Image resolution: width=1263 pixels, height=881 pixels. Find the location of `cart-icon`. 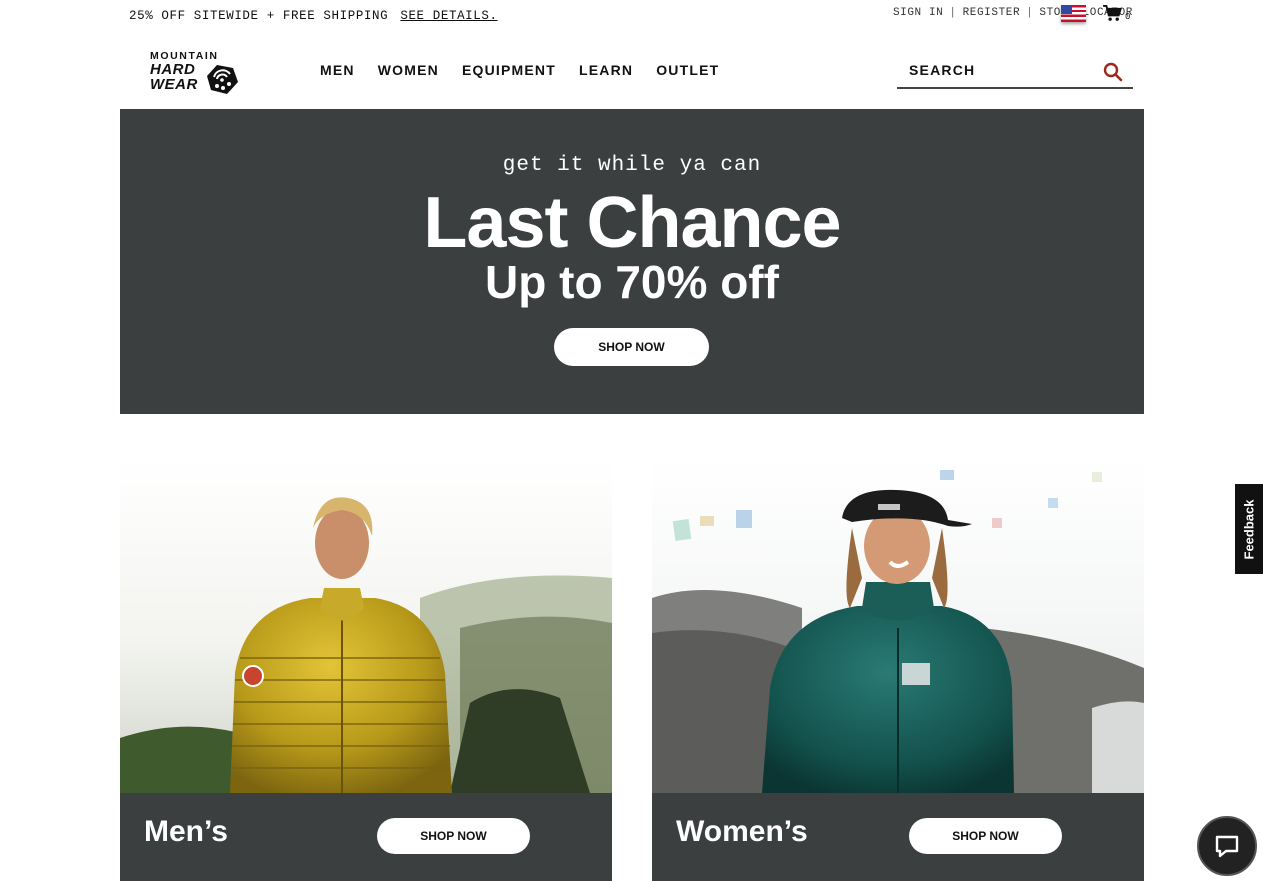

cart-icon is located at coordinates (1112, 13).